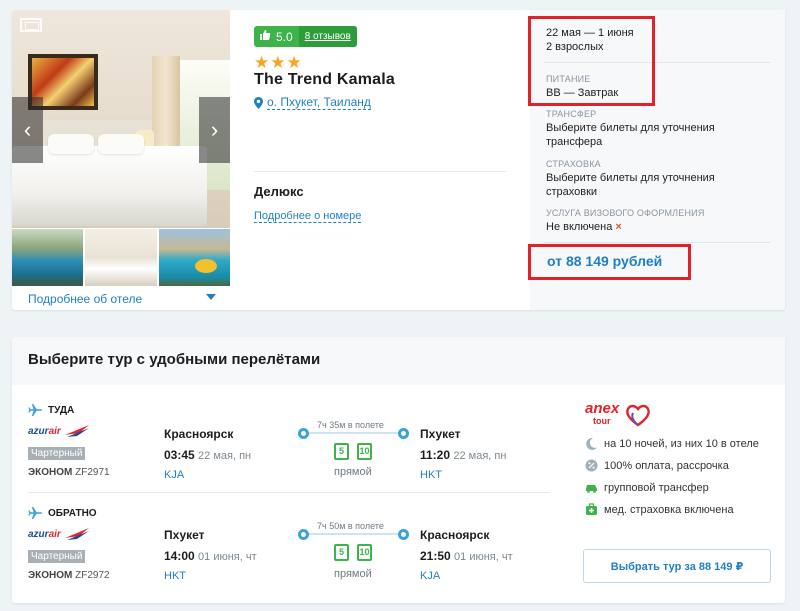 Image resolution: width=800 pixels, height=611 pixels. I want to click on thumbnail-pool-float, so click(194, 257).